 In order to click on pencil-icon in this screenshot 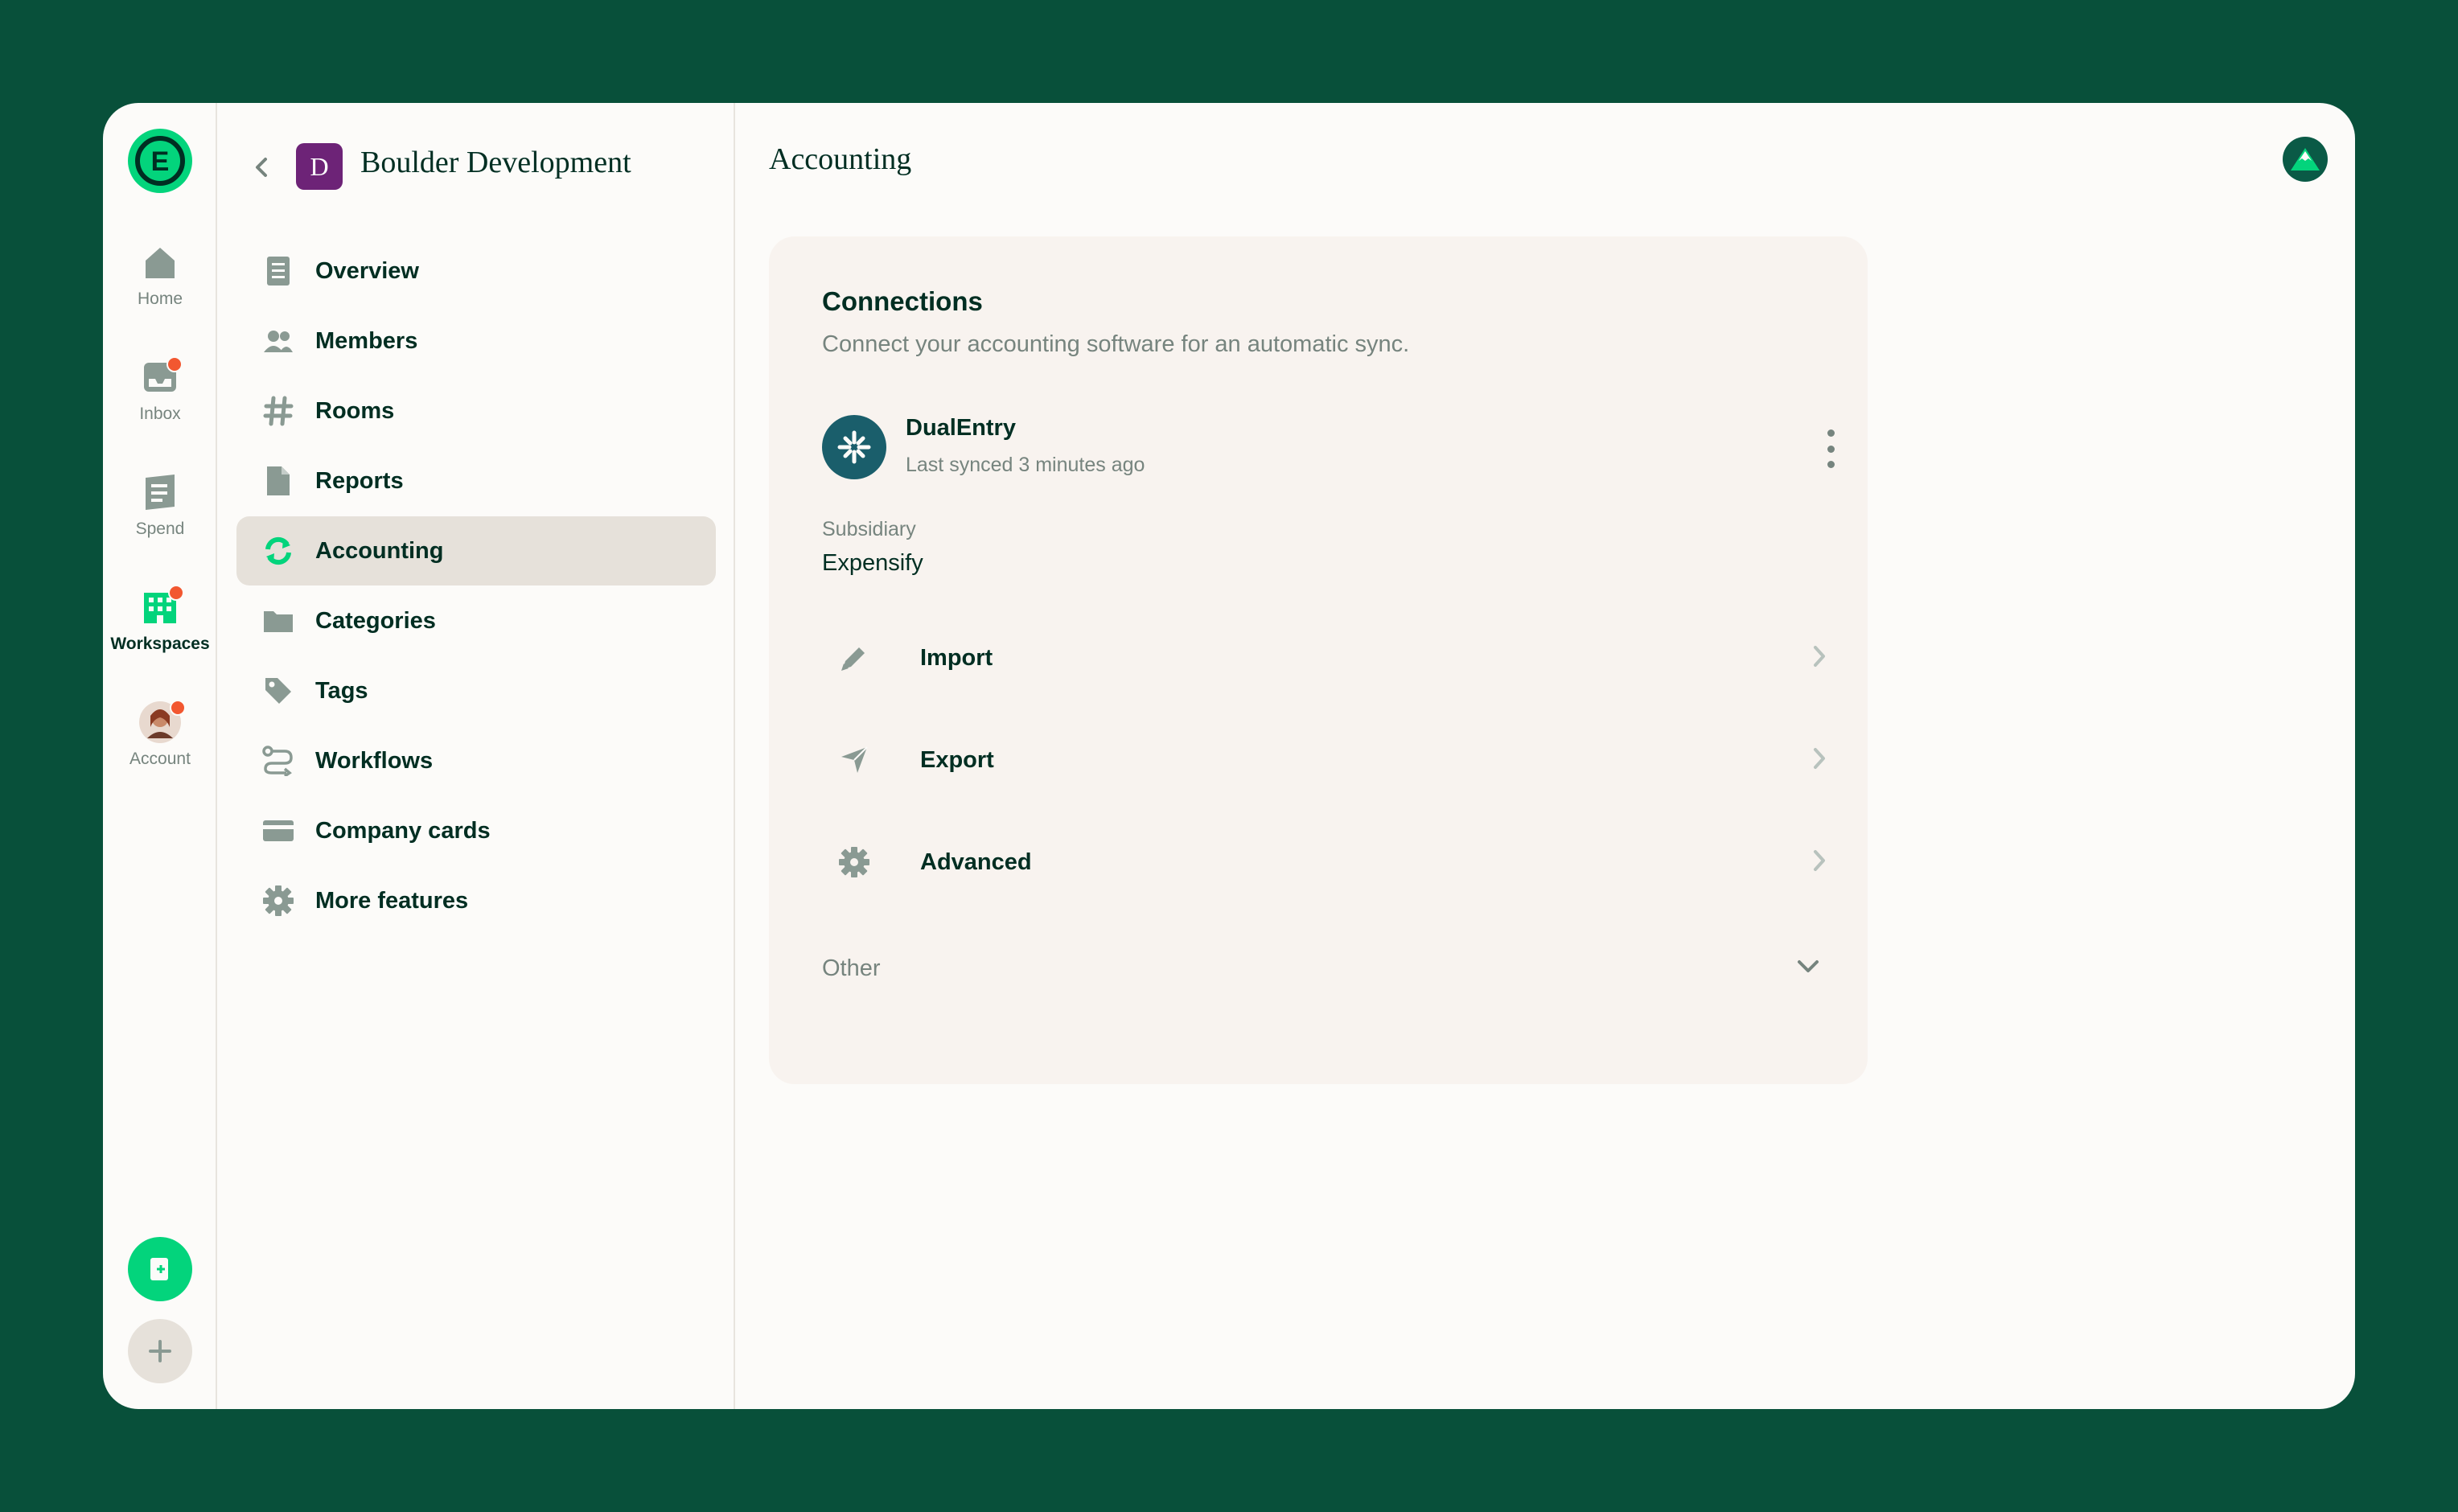, I will do `click(854, 658)`.